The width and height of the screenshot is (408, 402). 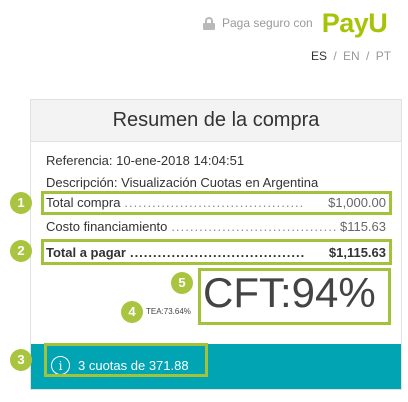 What do you see at coordinates (21, 360) in the screenshot?
I see `annotation-badge-3: 3` at bounding box center [21, 360].